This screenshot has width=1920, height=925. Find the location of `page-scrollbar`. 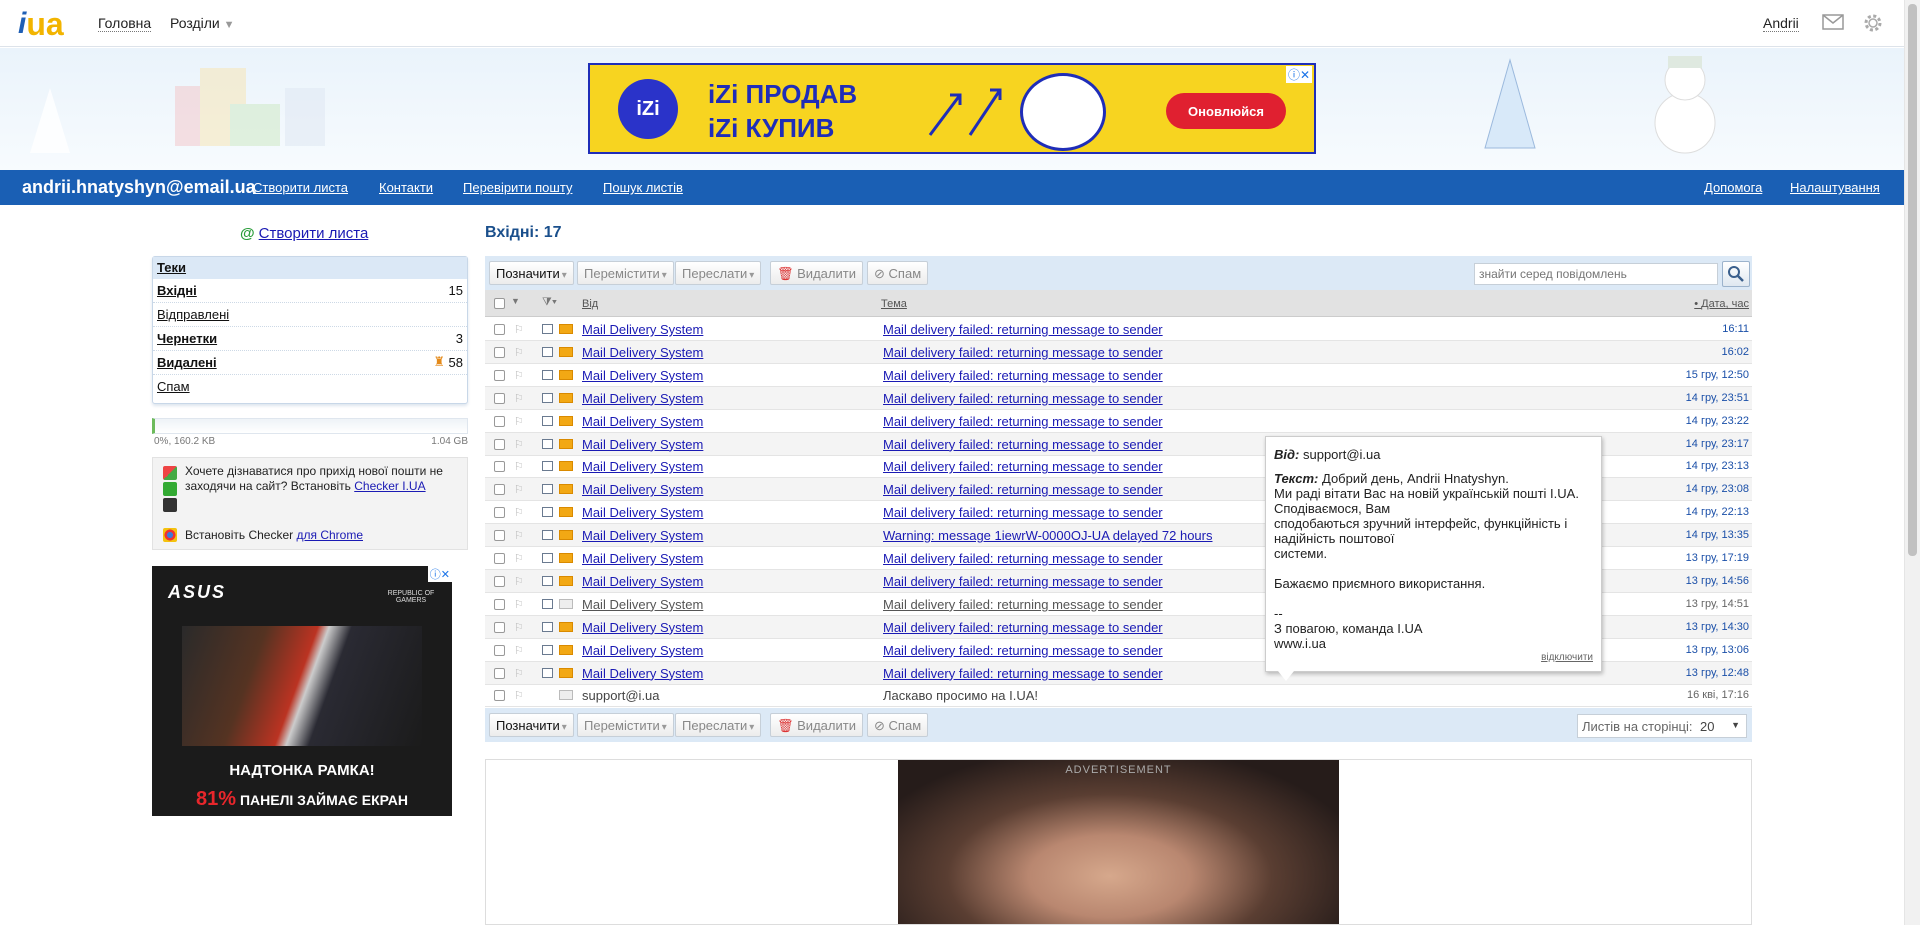

page-scrollbar is located at coordinates (1912, 462).